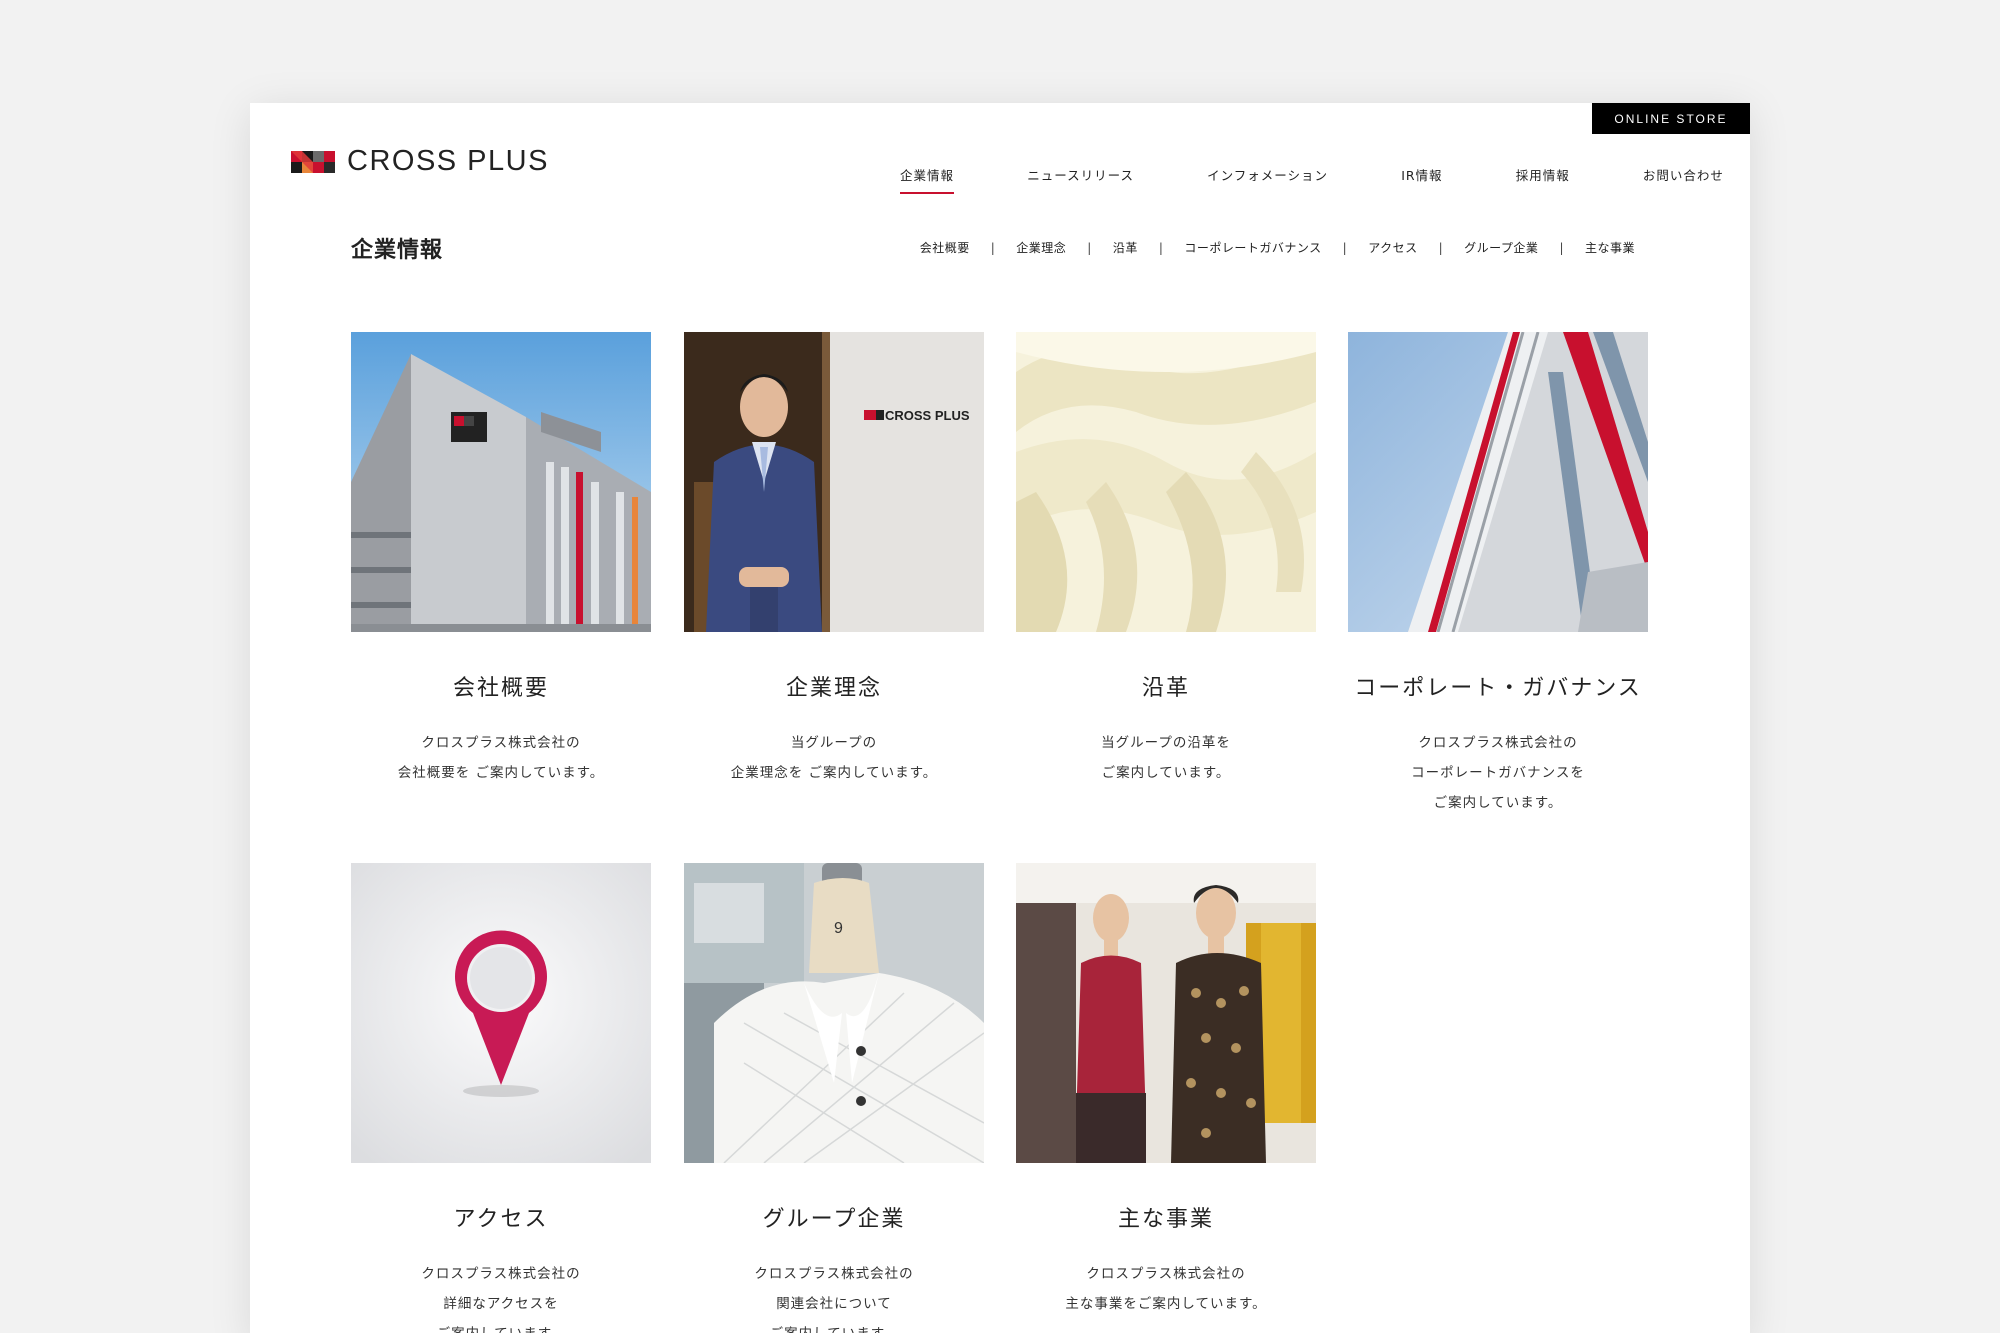 The height and width of the screenshot is (1333, 2000). What do you see at coordinates (1165, 1219) in the screenshot?
I see `card-title: 主な事業` at bounding box center [1165, 1219].